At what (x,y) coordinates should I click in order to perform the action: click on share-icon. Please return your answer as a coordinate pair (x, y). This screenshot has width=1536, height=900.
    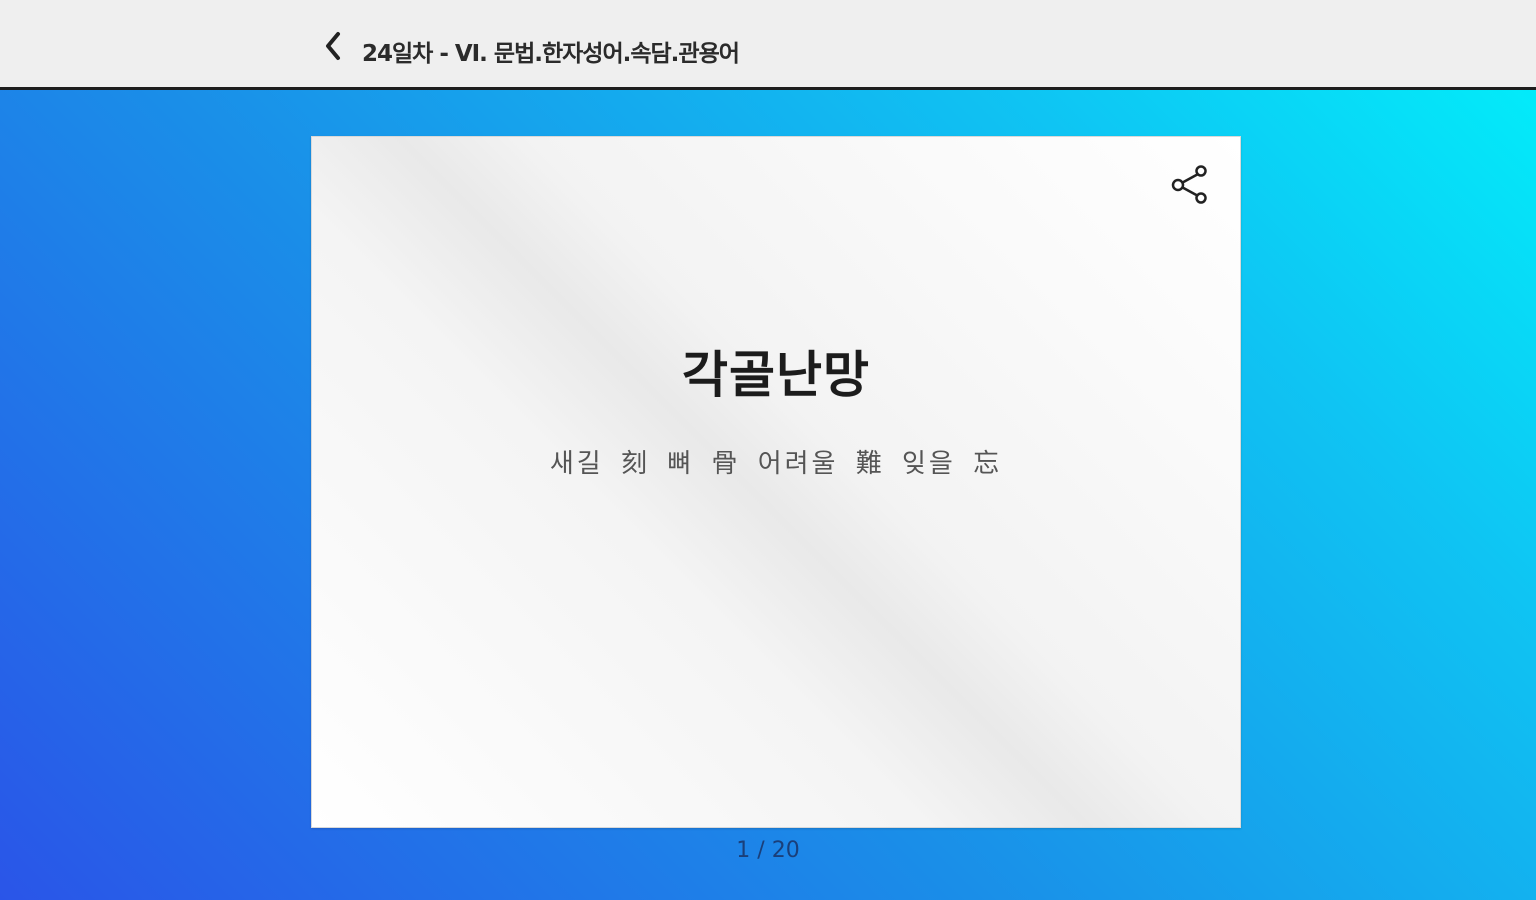
    Looking at the image, I should click on (1189, 184).